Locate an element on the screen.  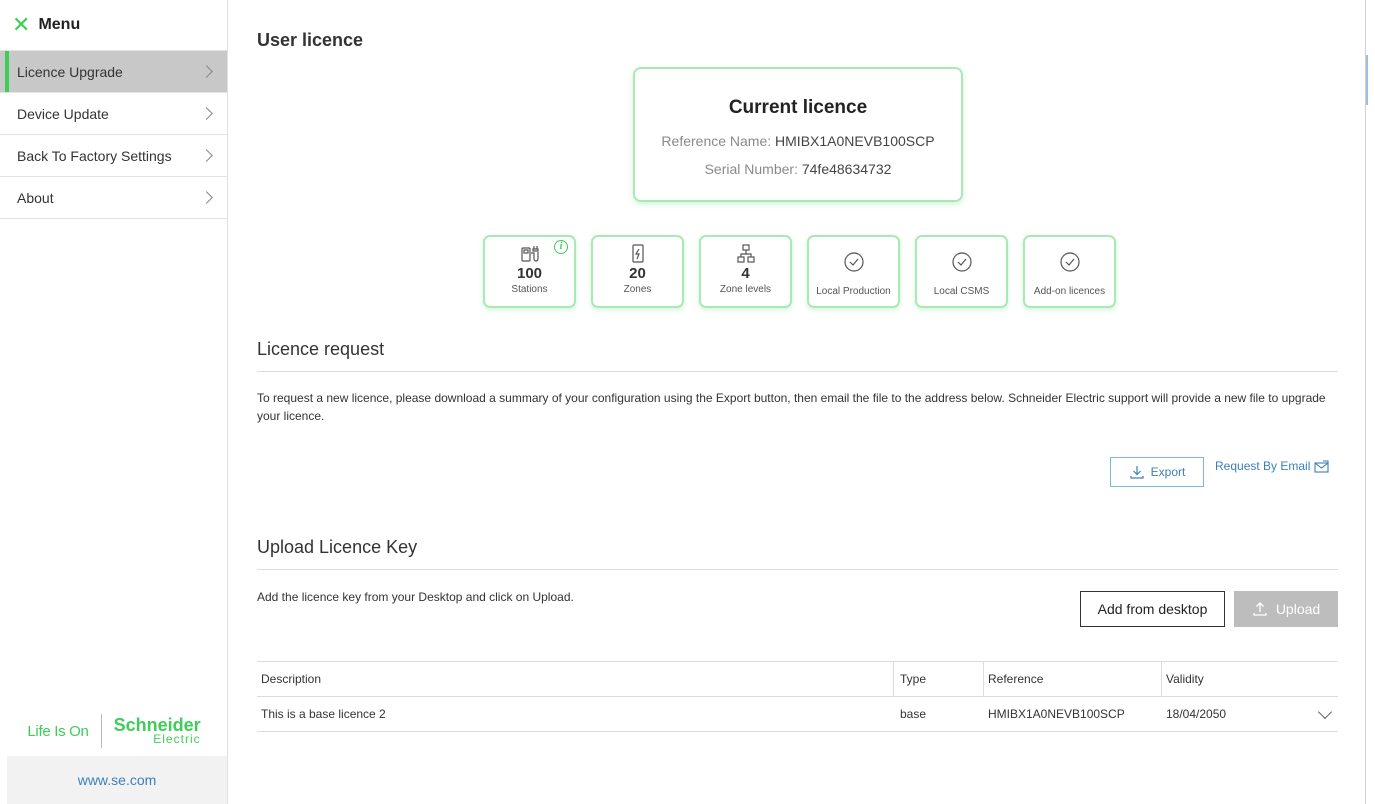
feature-zone-levels: 4 Zone levels is located at coordinates (745, 271).